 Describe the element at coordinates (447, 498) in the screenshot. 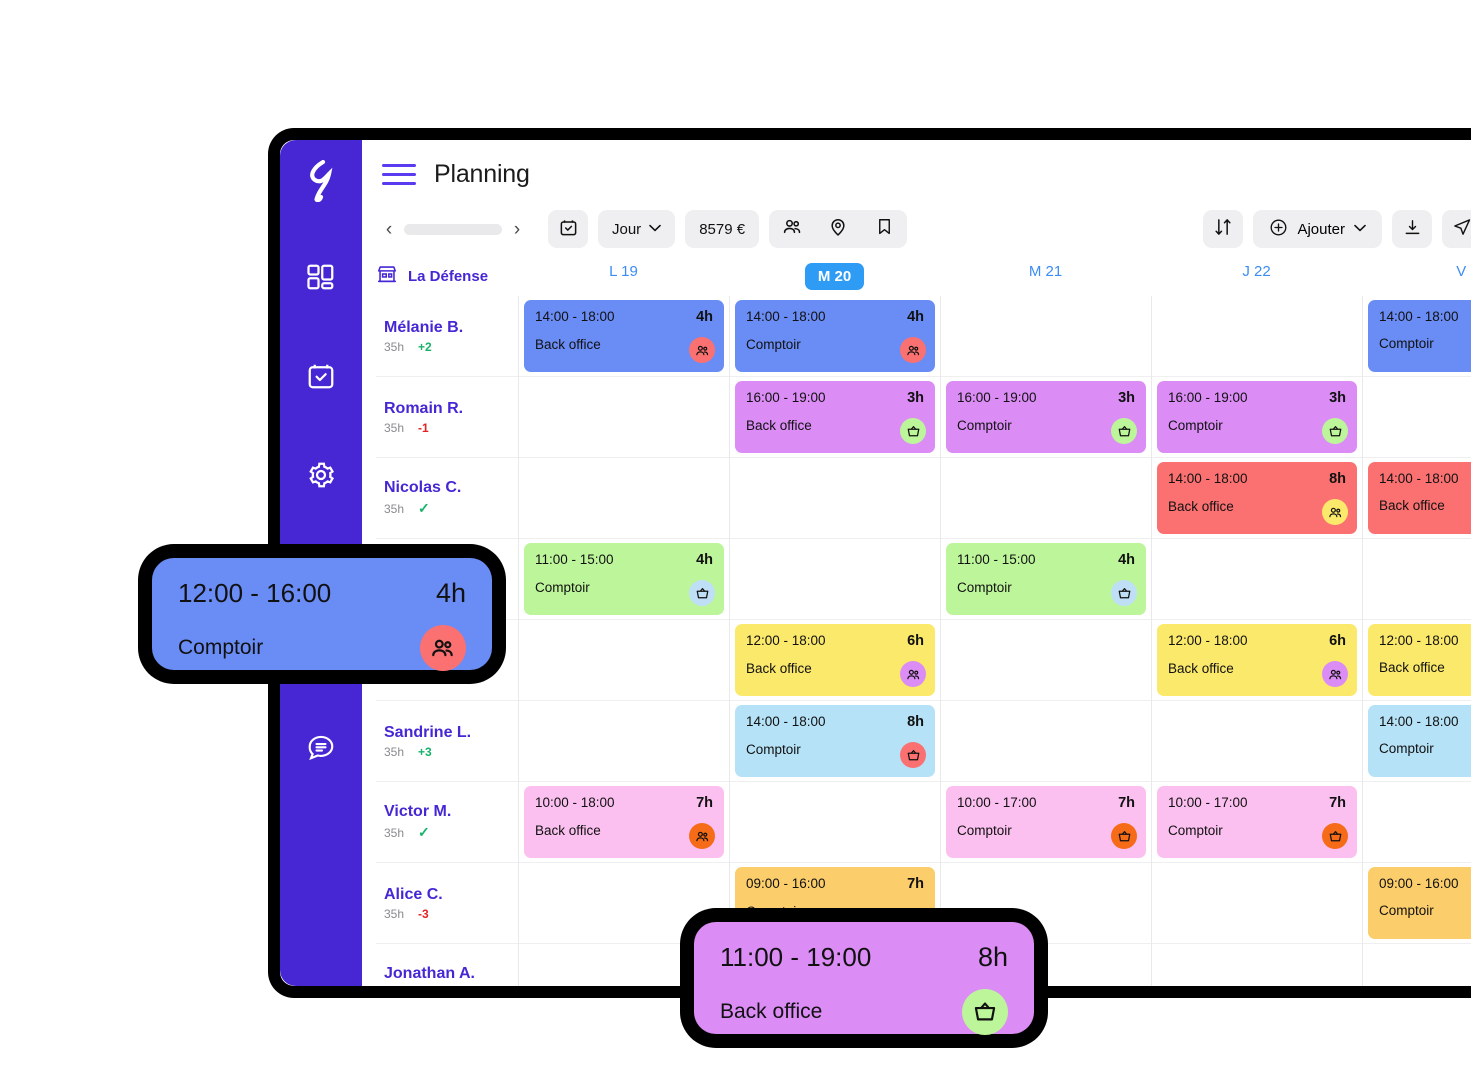

I see `employee-row: Nicolas C. 35h ✓` at that location.